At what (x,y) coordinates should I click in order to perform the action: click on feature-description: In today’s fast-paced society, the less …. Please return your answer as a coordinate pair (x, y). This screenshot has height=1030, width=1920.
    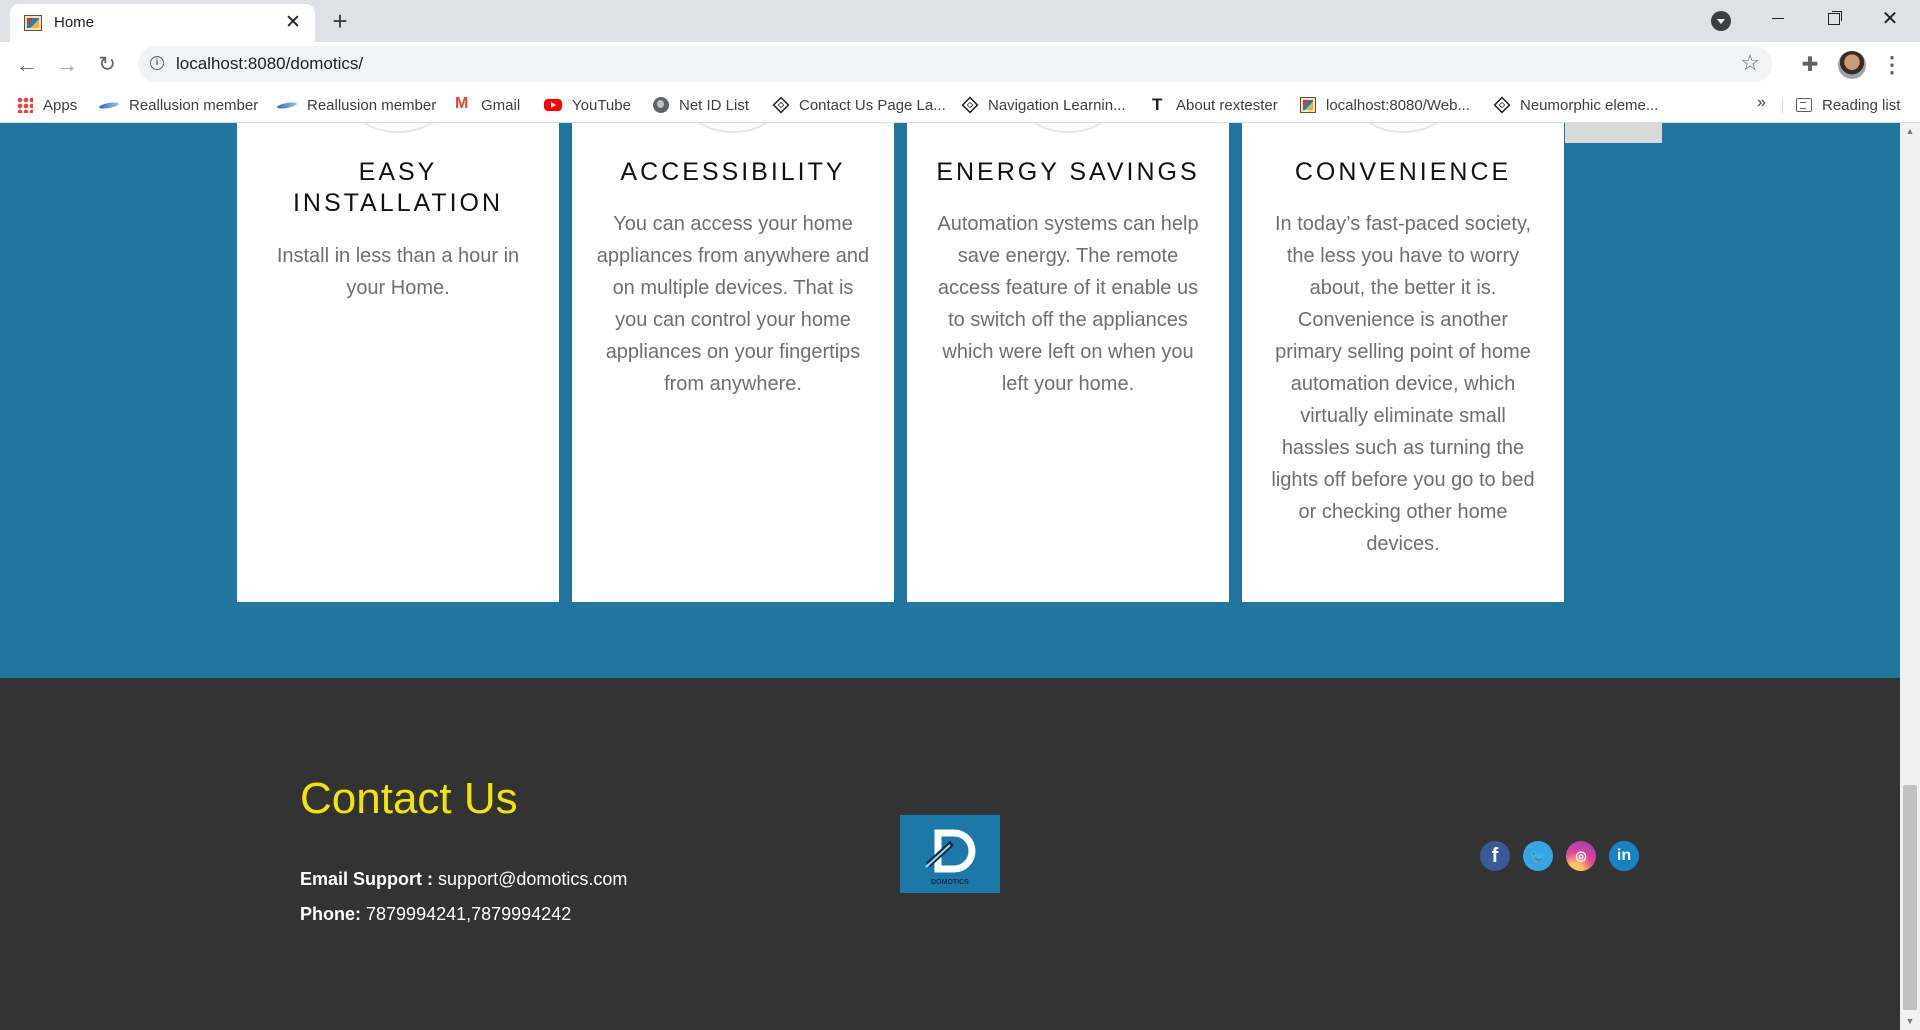
    Looking at the image, I should click on (1403, 384).